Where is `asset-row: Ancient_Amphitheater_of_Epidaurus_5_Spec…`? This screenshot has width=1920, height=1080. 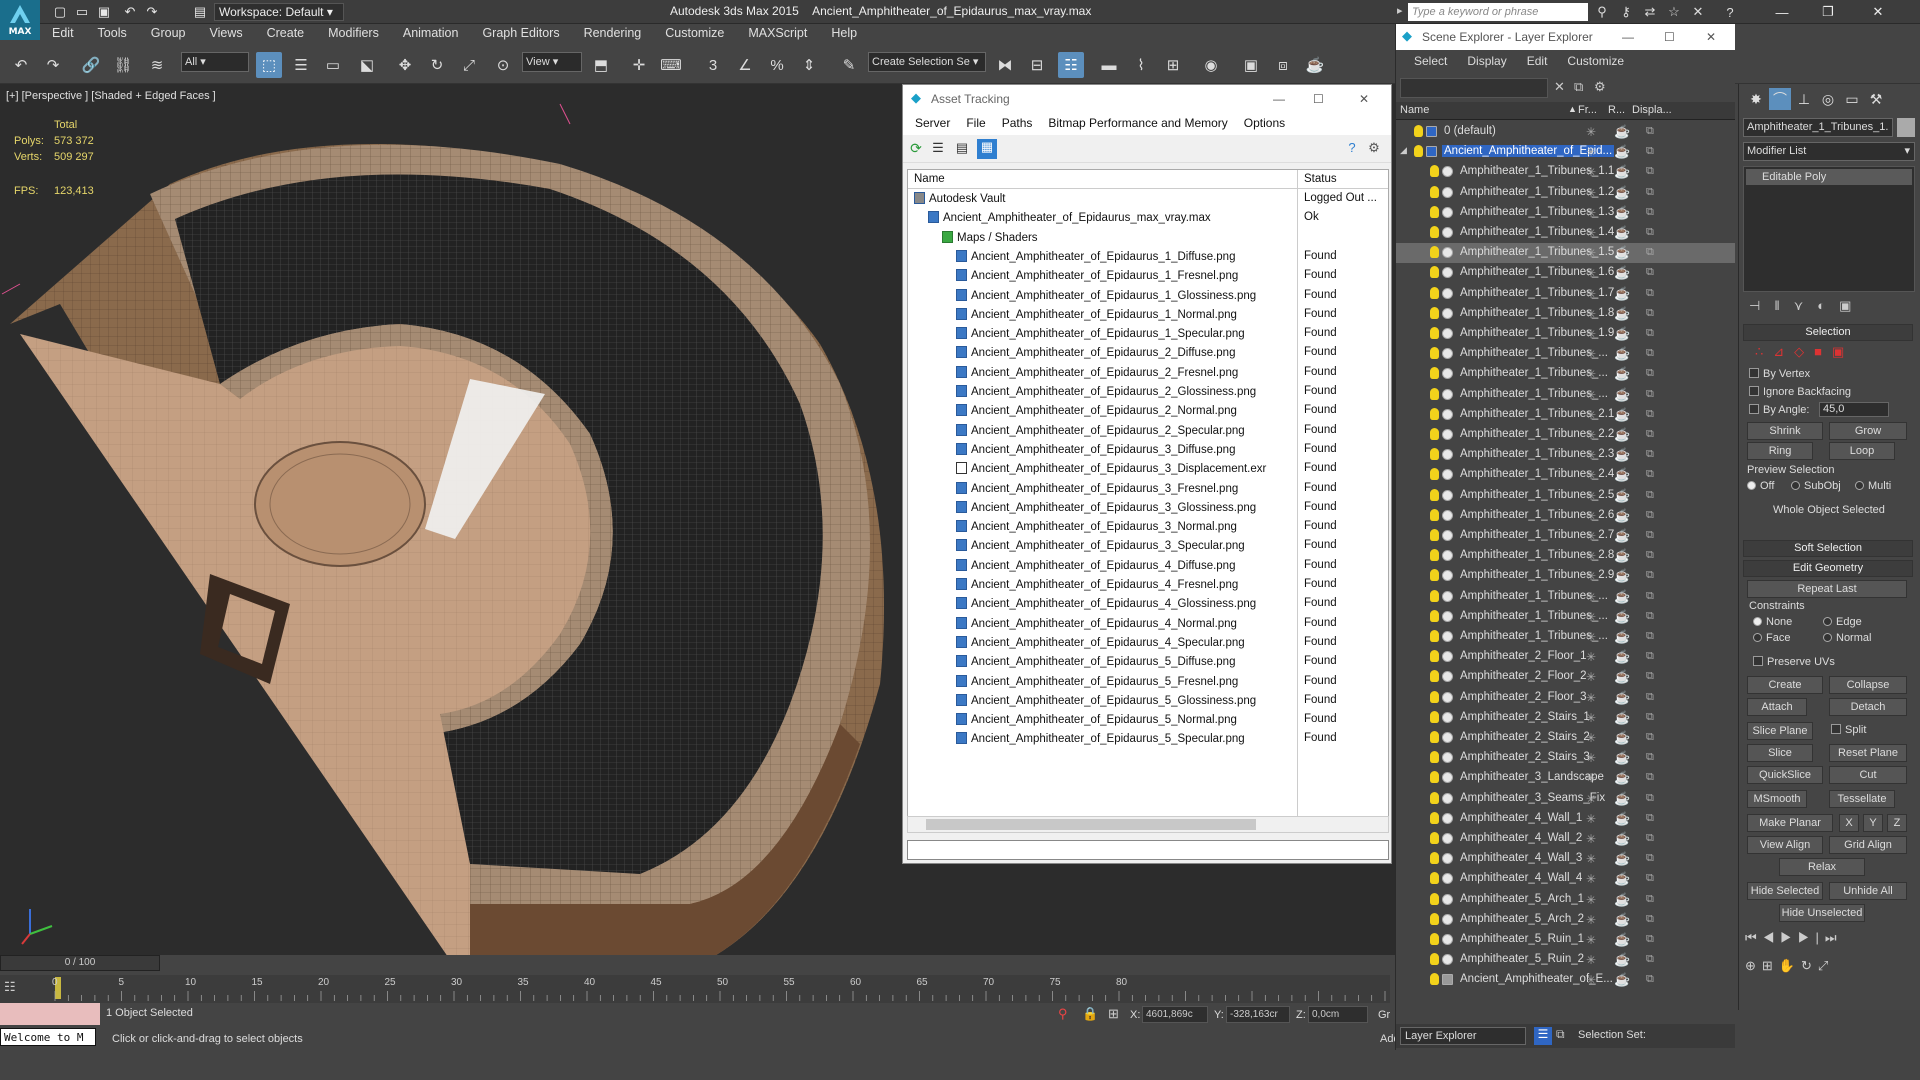
asset-row: Ancient_Amphitheater_of_Epidaurus_5_Spec… is located at coordinates (1148, 739).